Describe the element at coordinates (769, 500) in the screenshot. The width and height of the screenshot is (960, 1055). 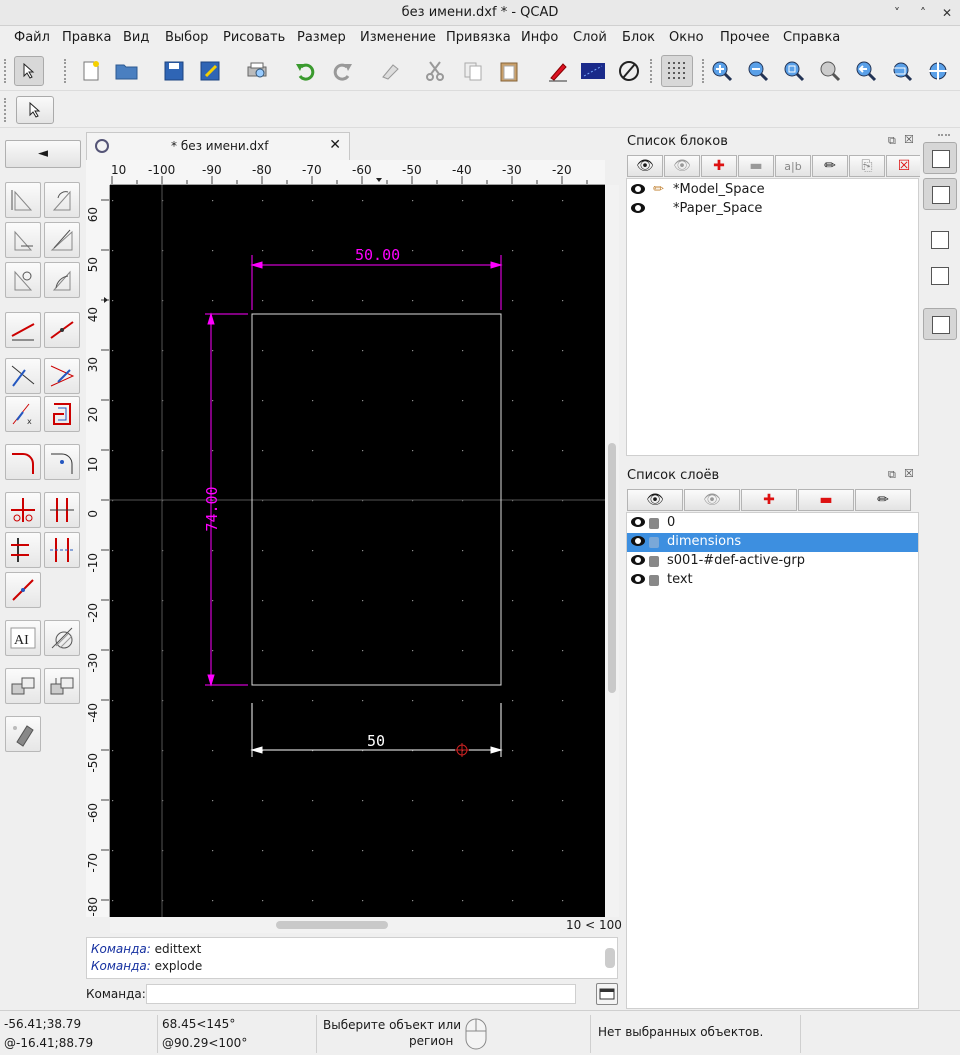
I see `add-layer-icon: ✚` at that location.